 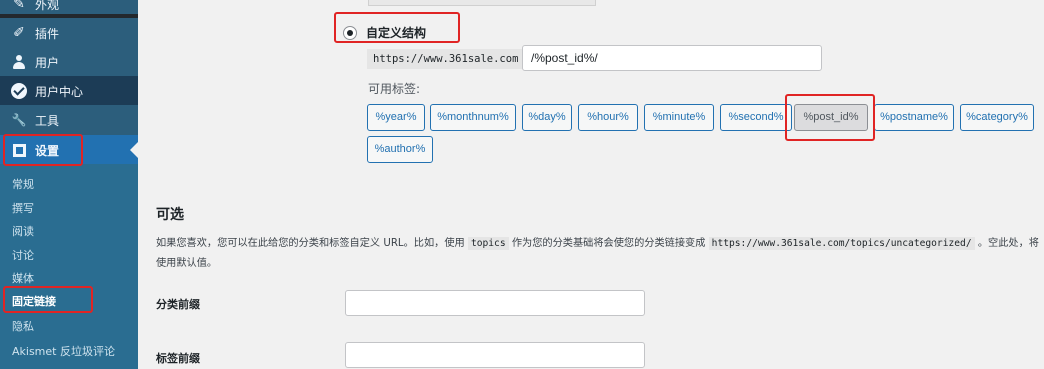 I want to click on base-url-code: https://www.361sale.com, so click(x=446, y=59).